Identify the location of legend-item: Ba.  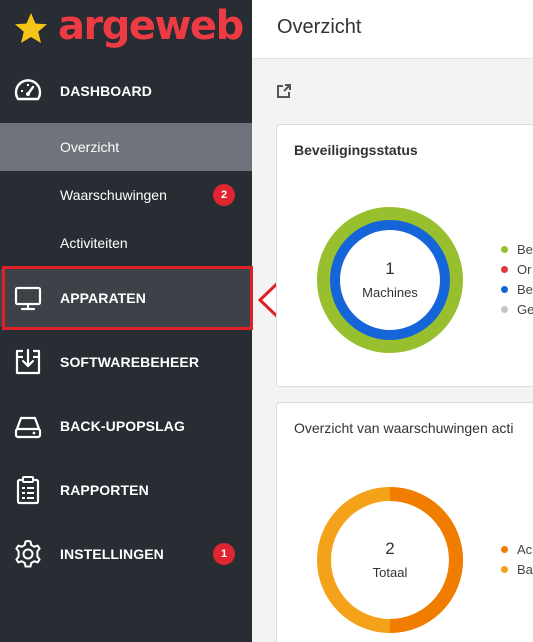
(517, 569).